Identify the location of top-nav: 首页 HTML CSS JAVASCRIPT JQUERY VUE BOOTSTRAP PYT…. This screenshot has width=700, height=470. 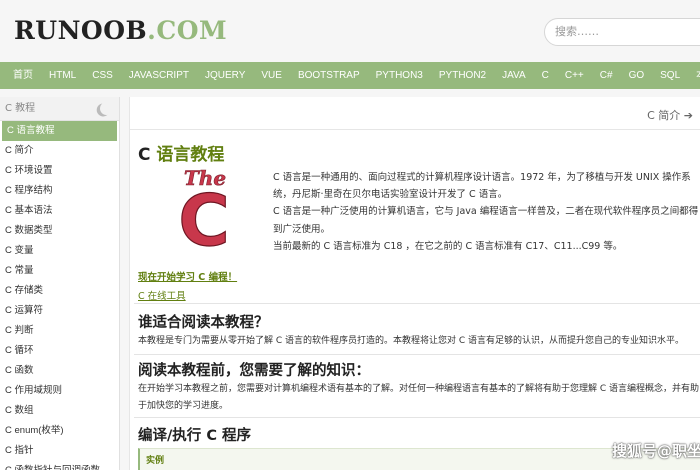
(350, 75).